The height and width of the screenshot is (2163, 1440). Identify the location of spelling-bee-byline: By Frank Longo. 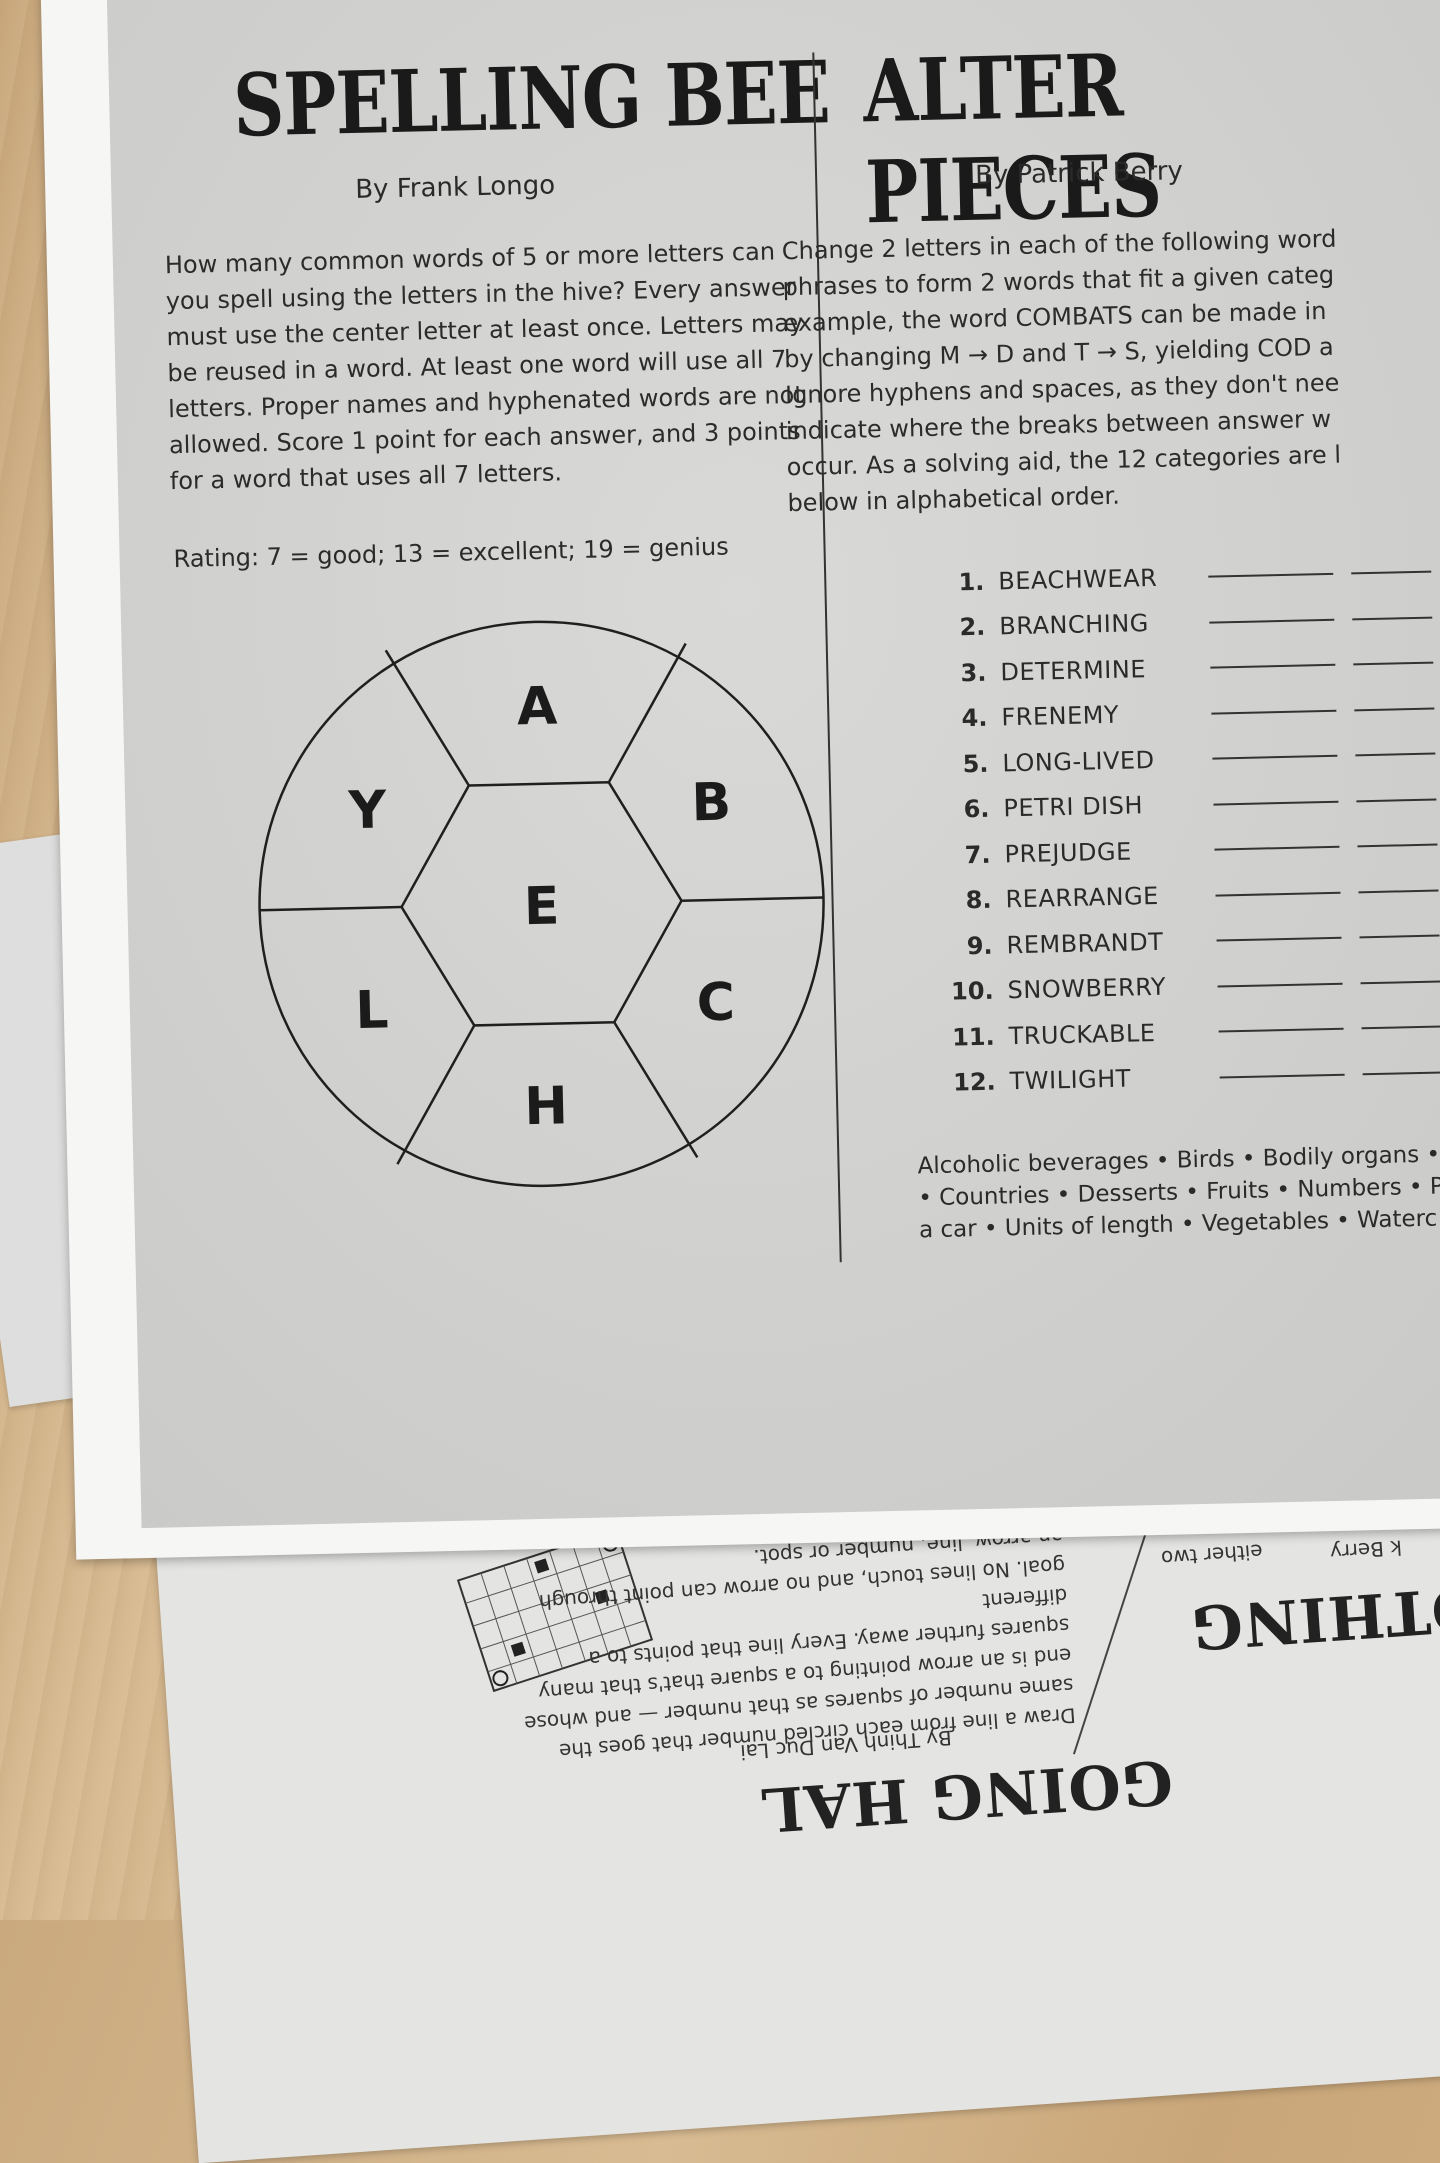
(455, 187).